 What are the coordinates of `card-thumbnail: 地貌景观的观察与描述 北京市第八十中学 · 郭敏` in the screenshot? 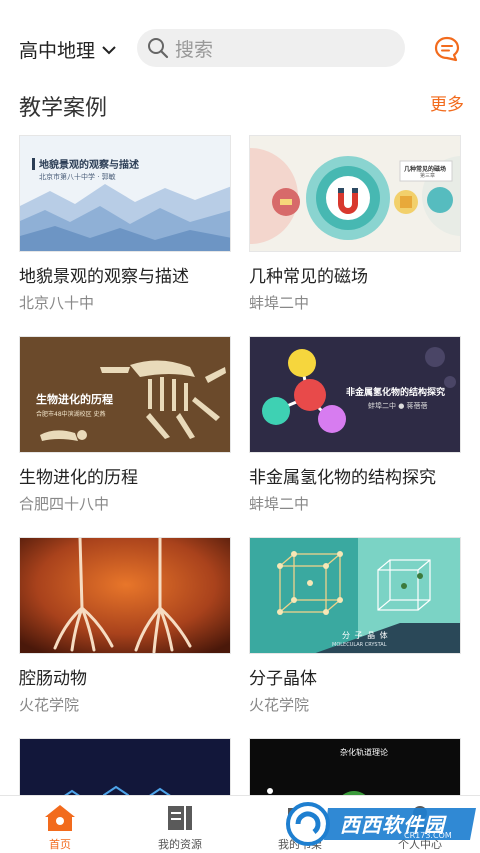 It's located at (125, 193).